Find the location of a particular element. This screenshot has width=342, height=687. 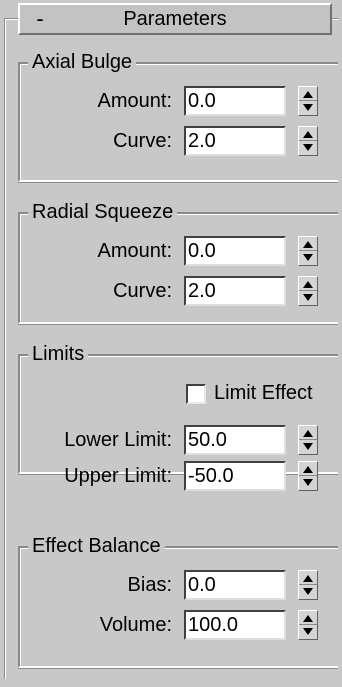

upper-limit-field: -50.0 is located at coordinates (235, 476).